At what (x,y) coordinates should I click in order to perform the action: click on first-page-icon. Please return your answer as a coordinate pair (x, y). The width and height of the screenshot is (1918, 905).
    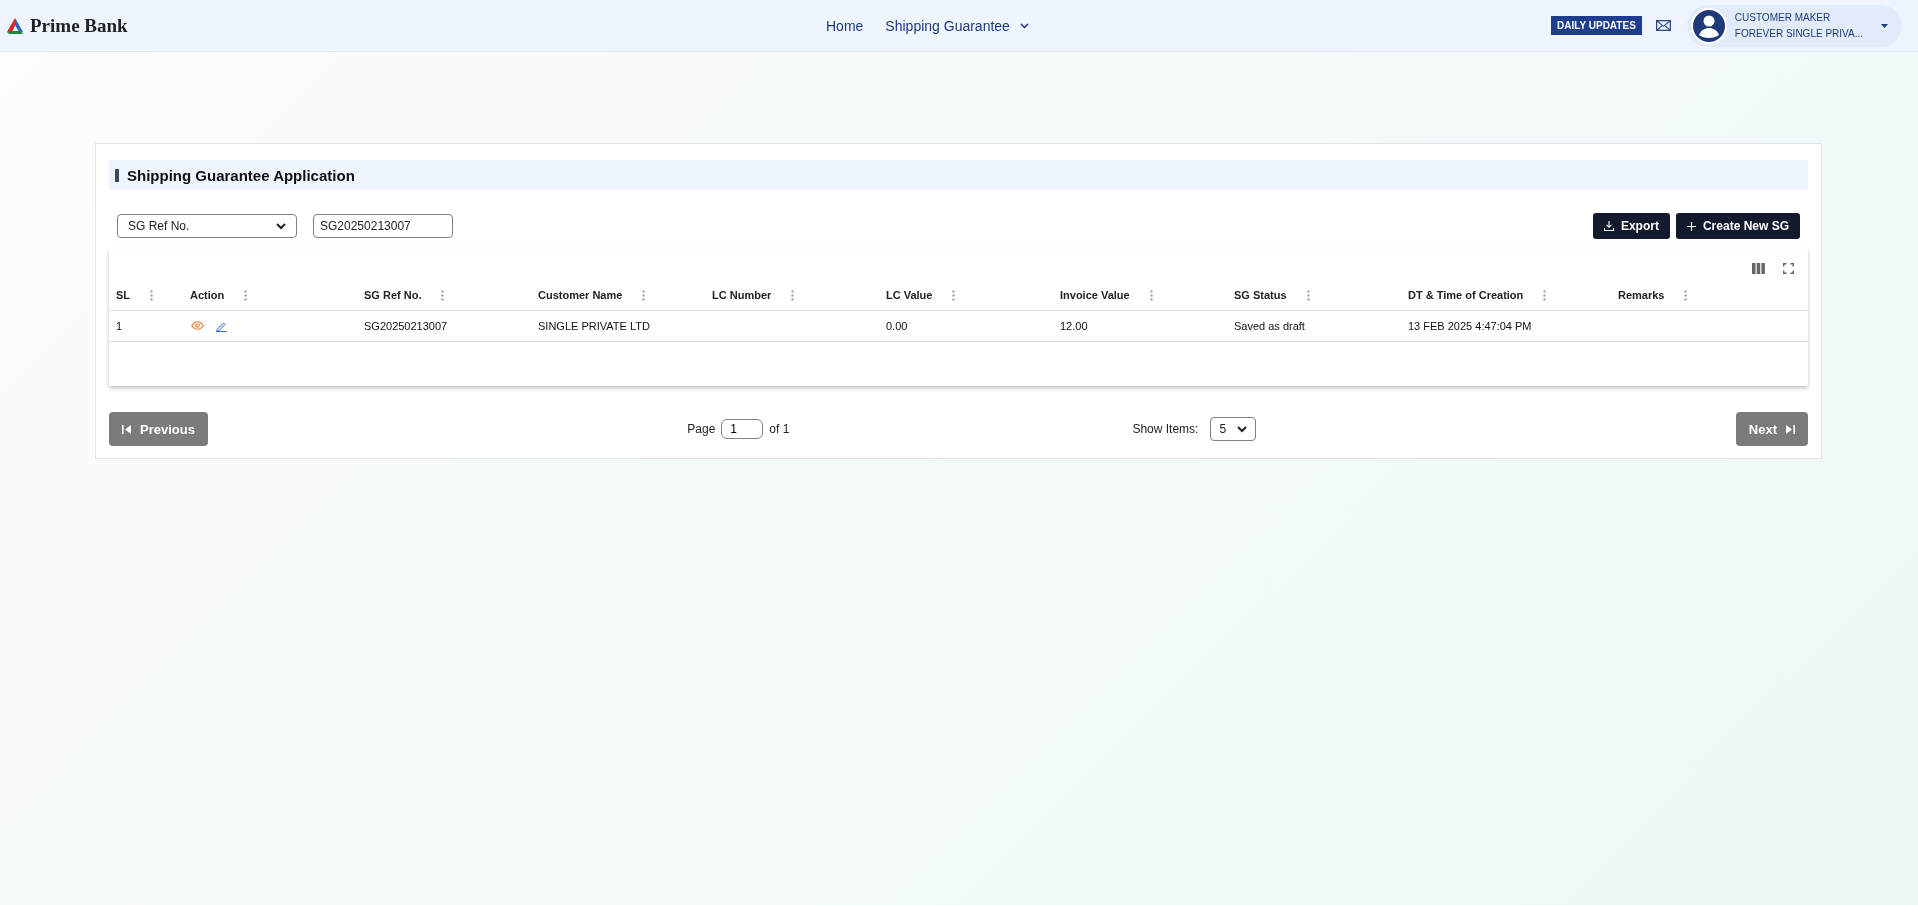
    Looking at the image, I should click on (126, 429).